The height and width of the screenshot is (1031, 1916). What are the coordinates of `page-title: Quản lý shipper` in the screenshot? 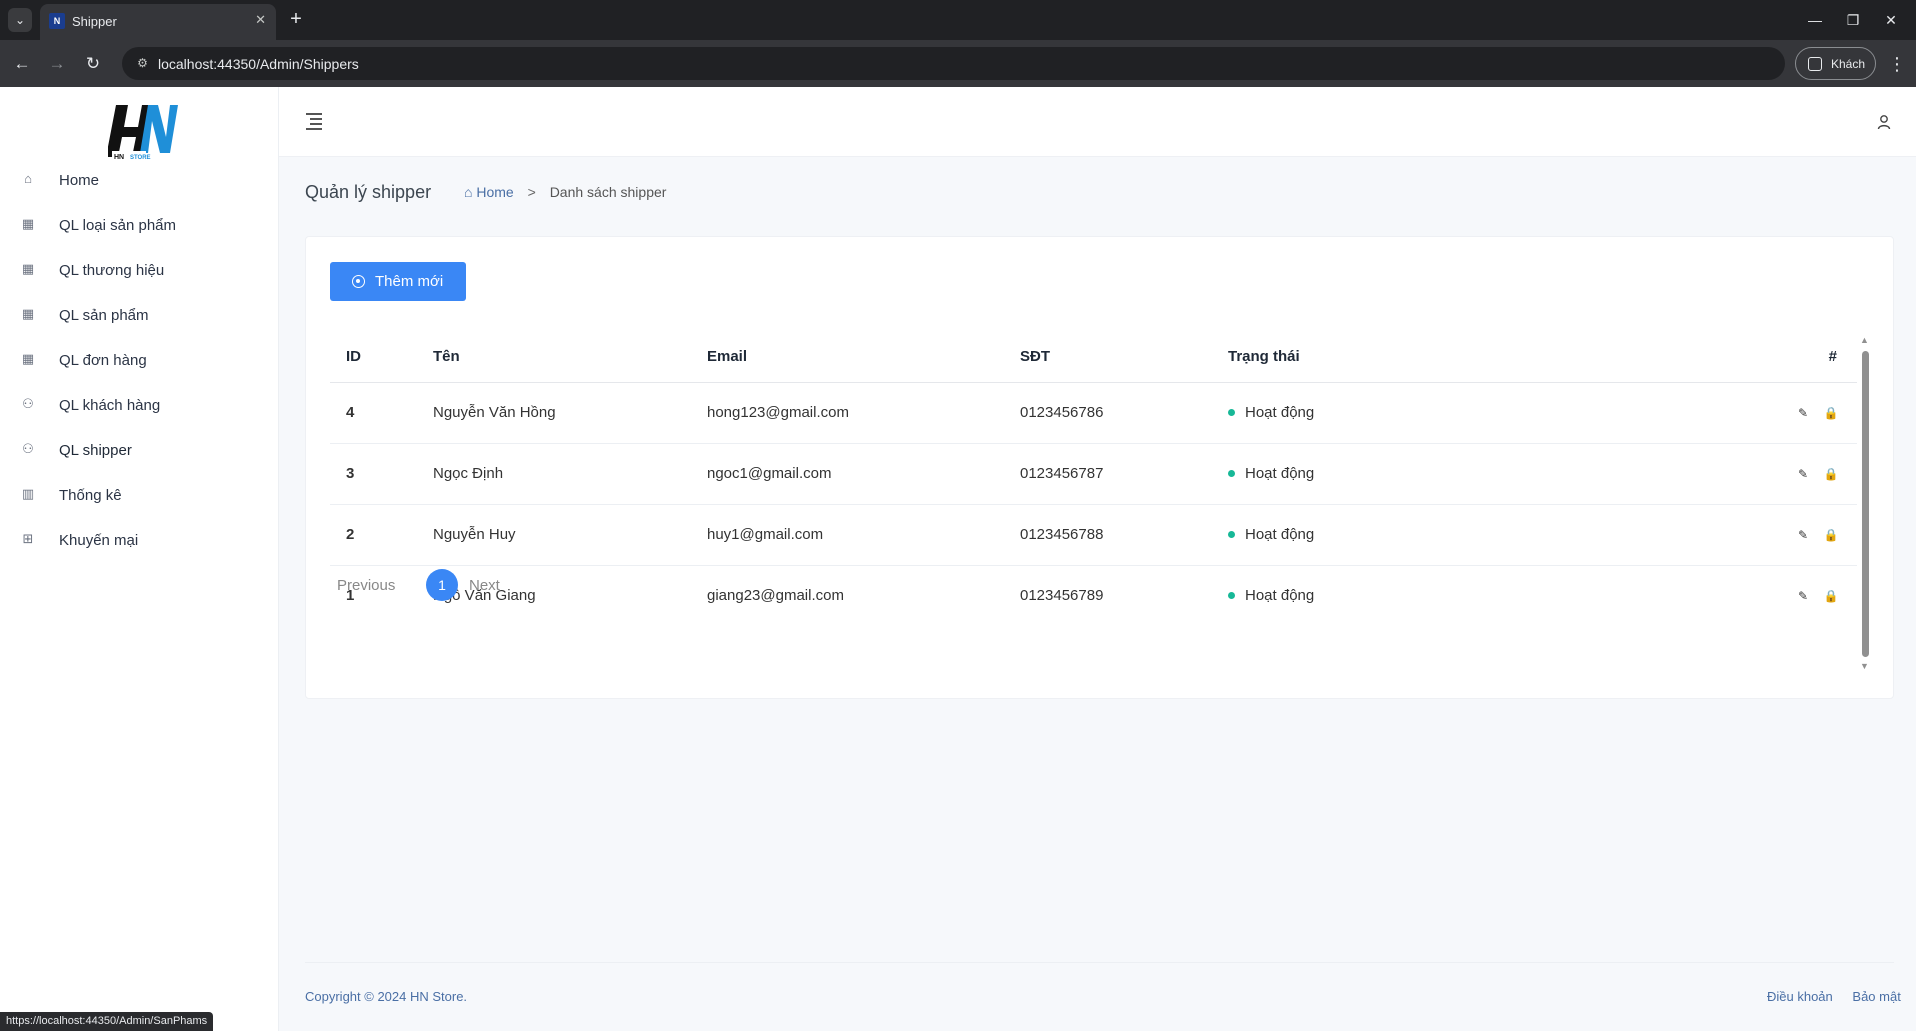 It's located at (368, 192).